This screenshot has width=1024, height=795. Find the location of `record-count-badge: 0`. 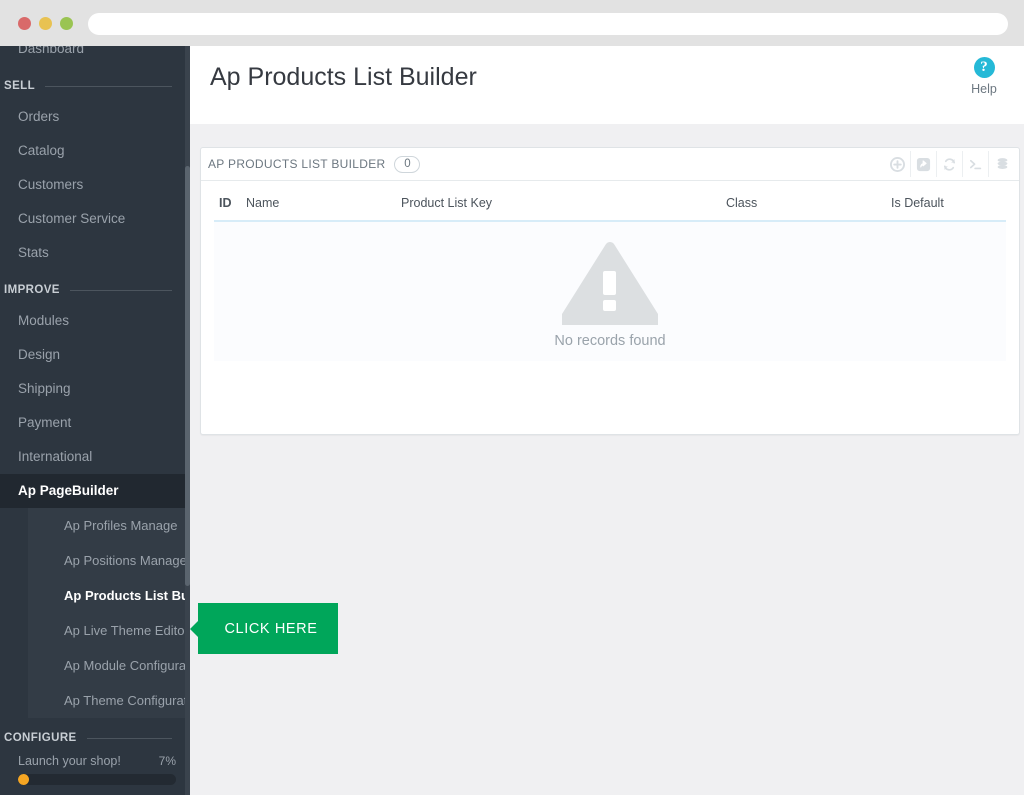

record-count-badge: 0 is located at coordinates (407, 164).